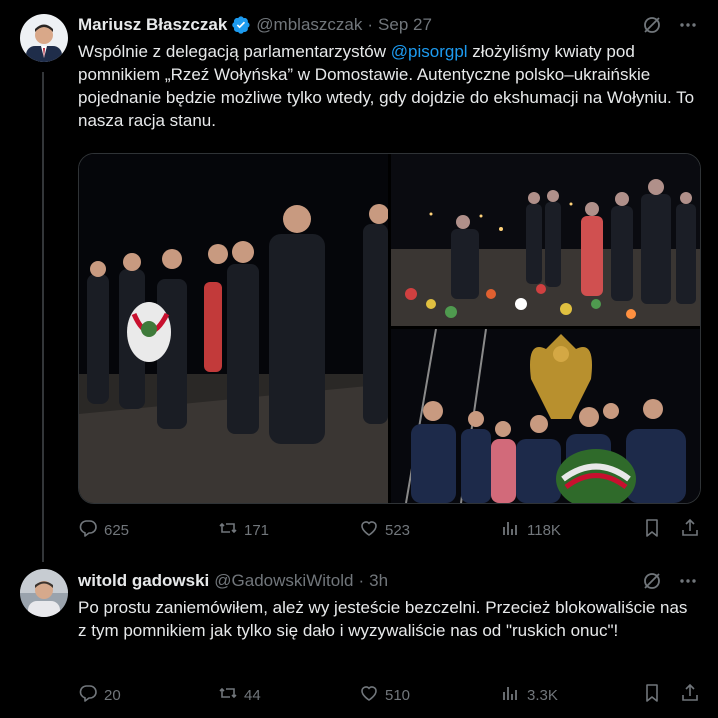 This screenshot has height=718, width=718. I want to click on like-button: 523, so click(384, 530).